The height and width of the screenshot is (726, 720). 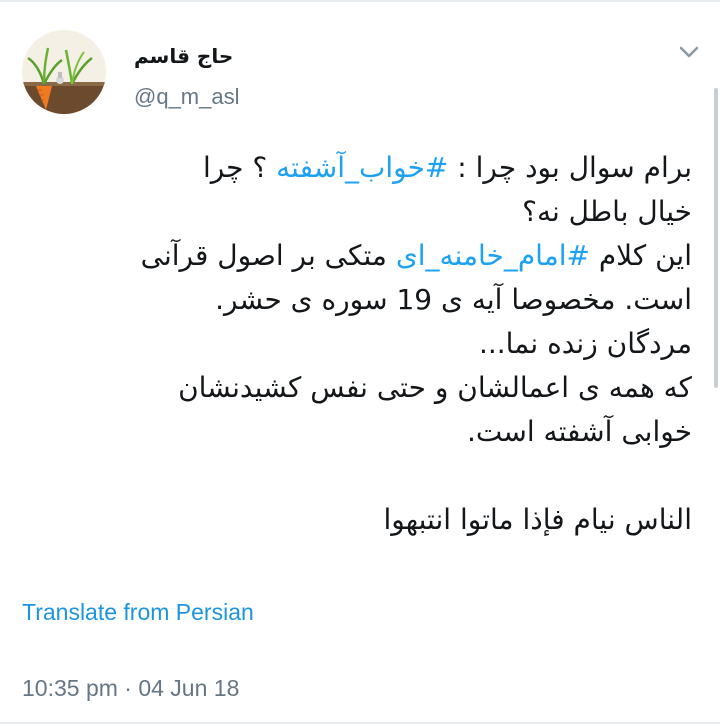 I want to click on chevron-down-icon, so click(x=689, y=52).